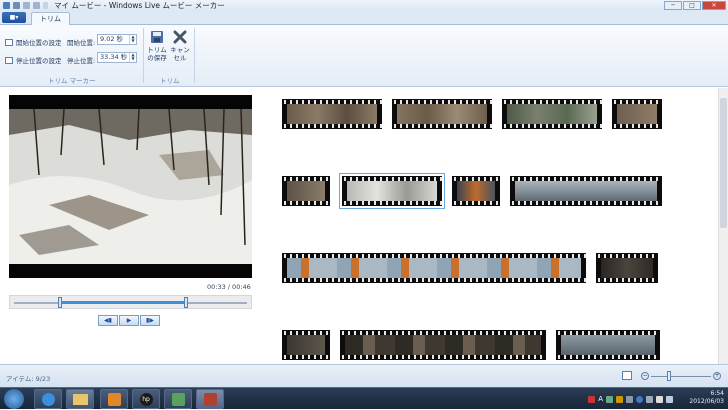 Image resolution: width=728 pixels, height=410 pixels. I want to click on video-preview, so click(130, 186).